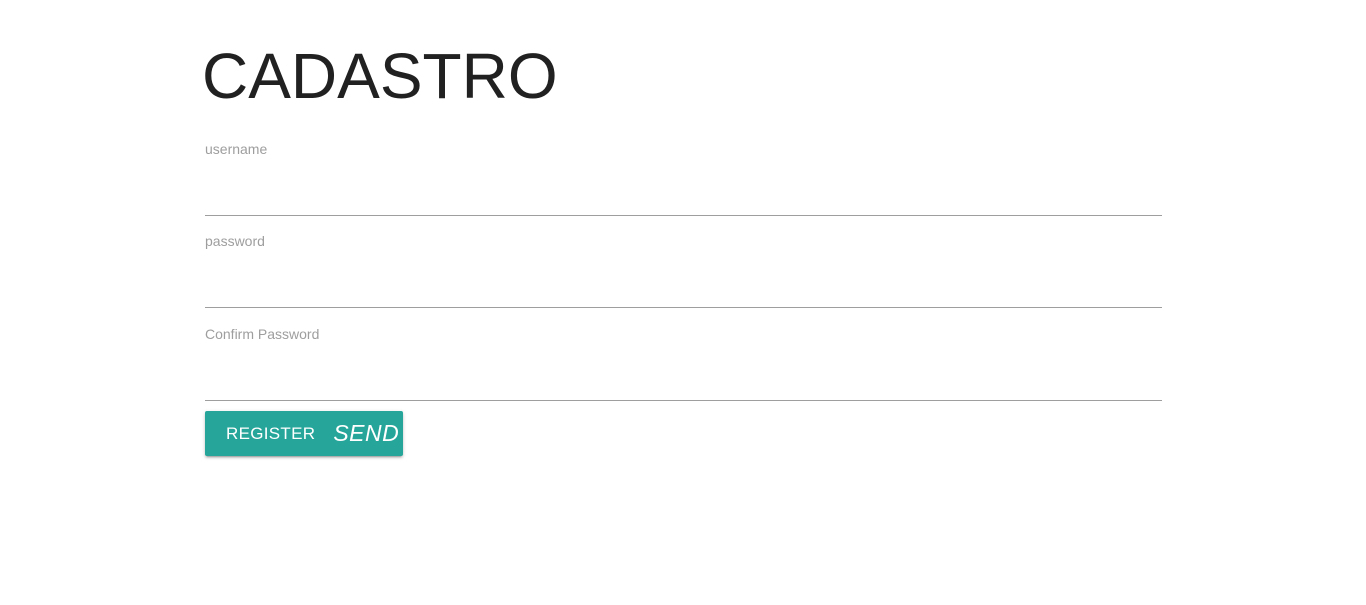  Describe the element at coordinates (380, 76) in the screenshot. I see `page-title: CADASTRO` at that location.